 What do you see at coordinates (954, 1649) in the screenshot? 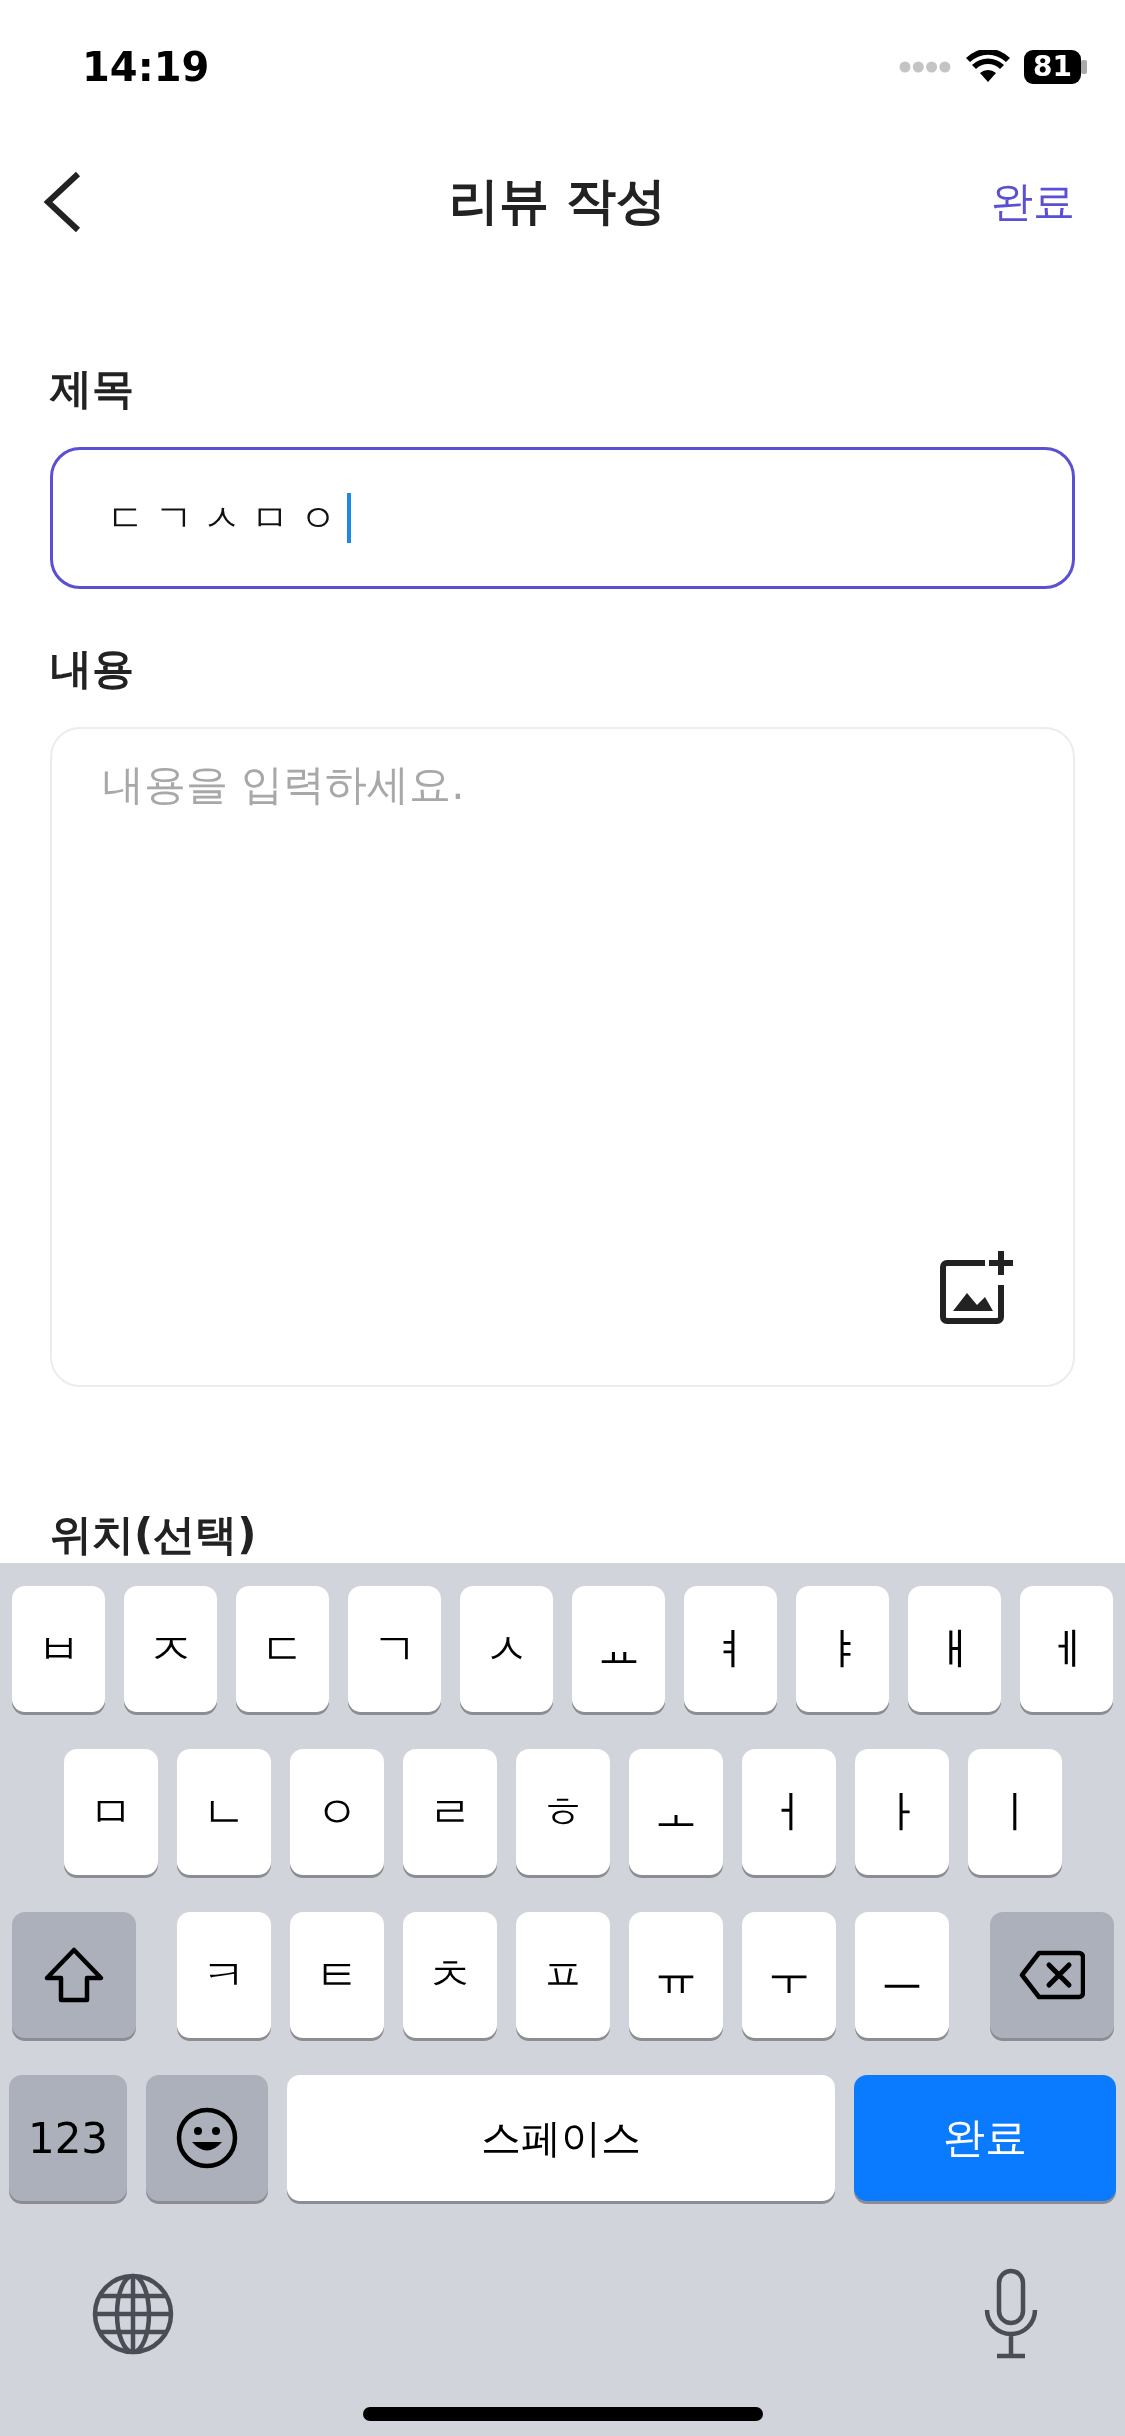
I see `keyboard-key: ㅐ` at bounding box center [954, 1649].